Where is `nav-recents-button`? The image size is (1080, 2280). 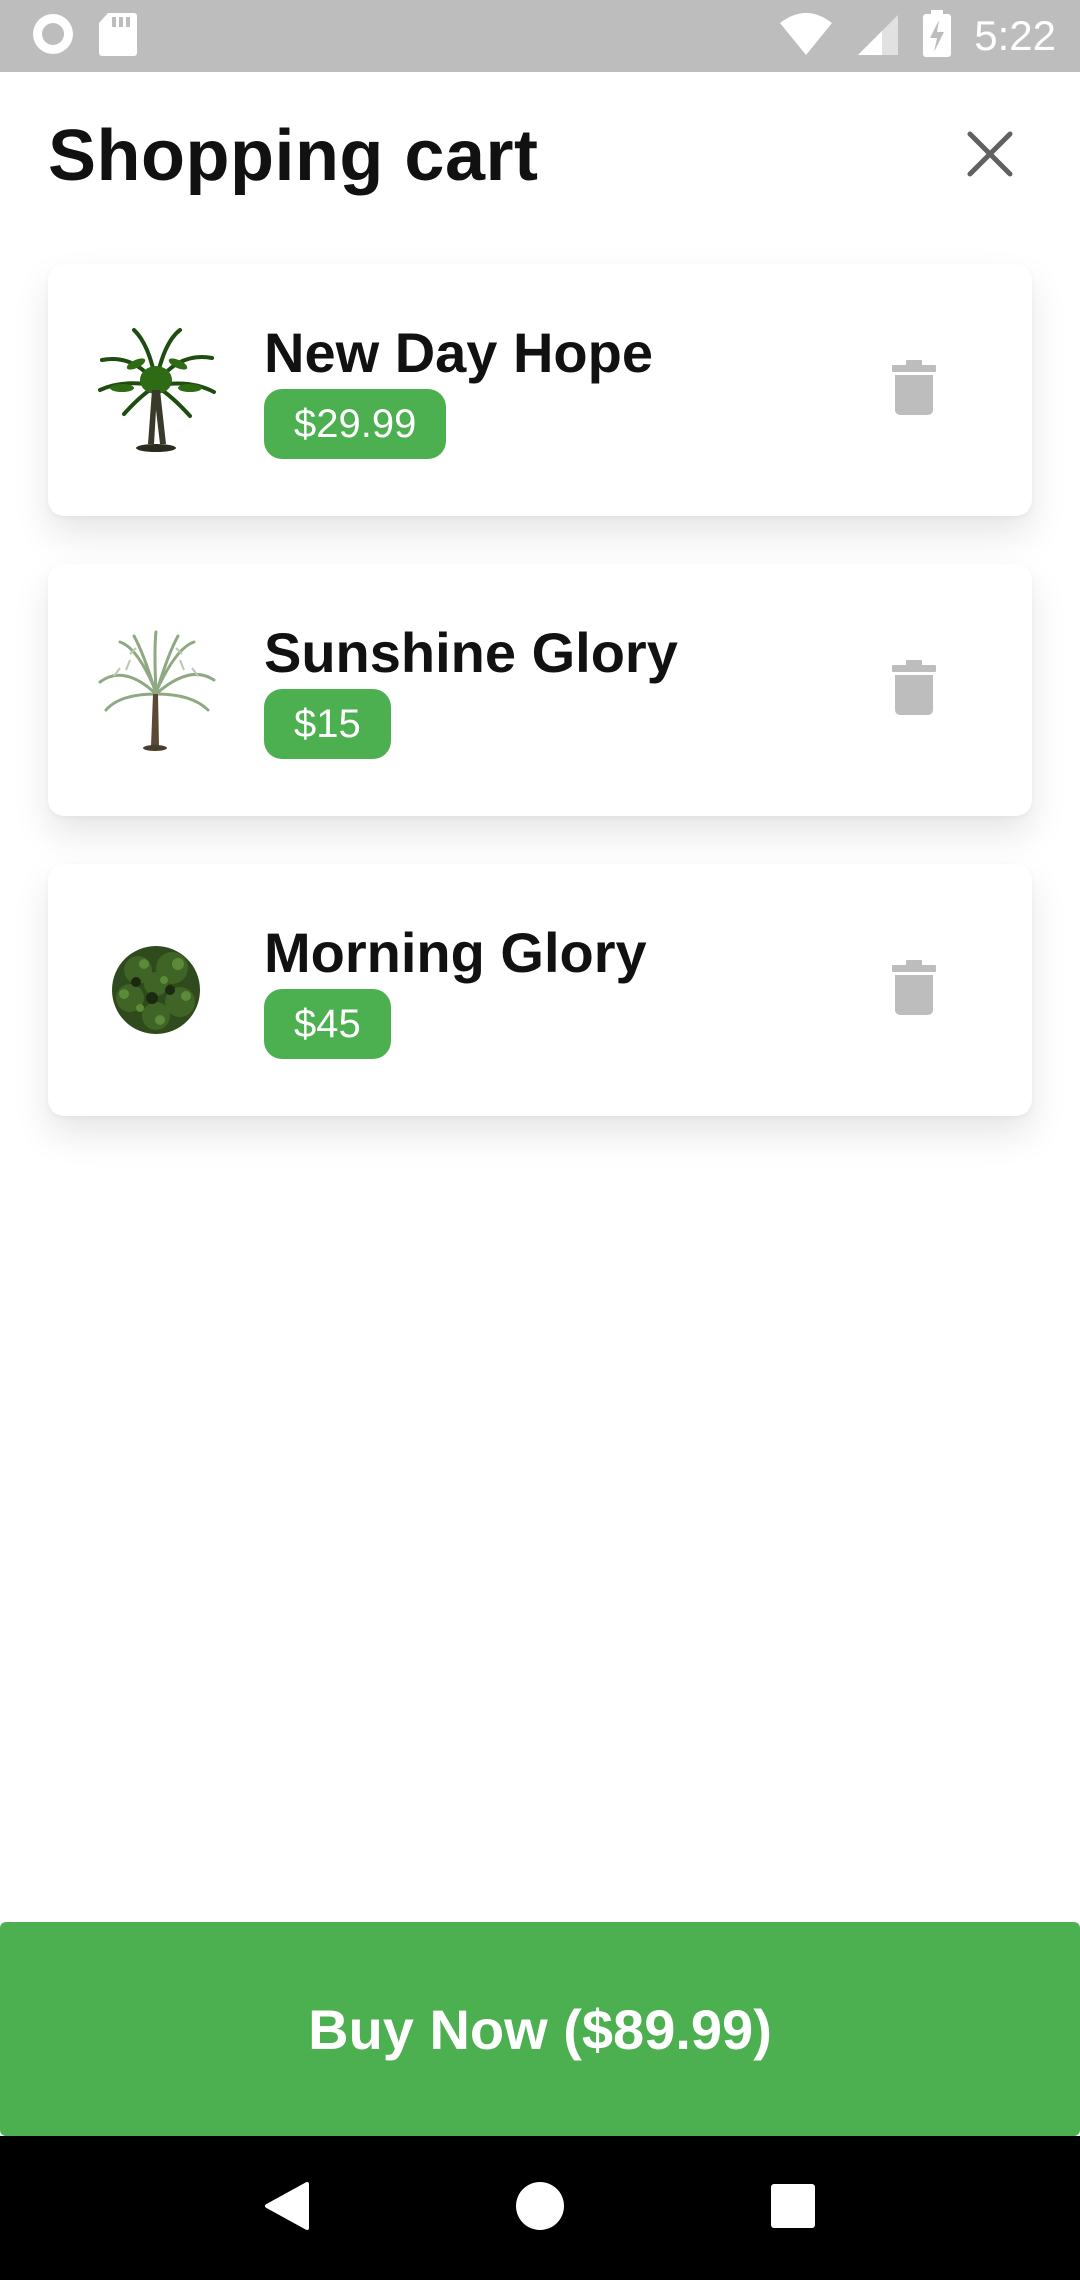 nav-recents-button is located at coordinates (793, 2208).